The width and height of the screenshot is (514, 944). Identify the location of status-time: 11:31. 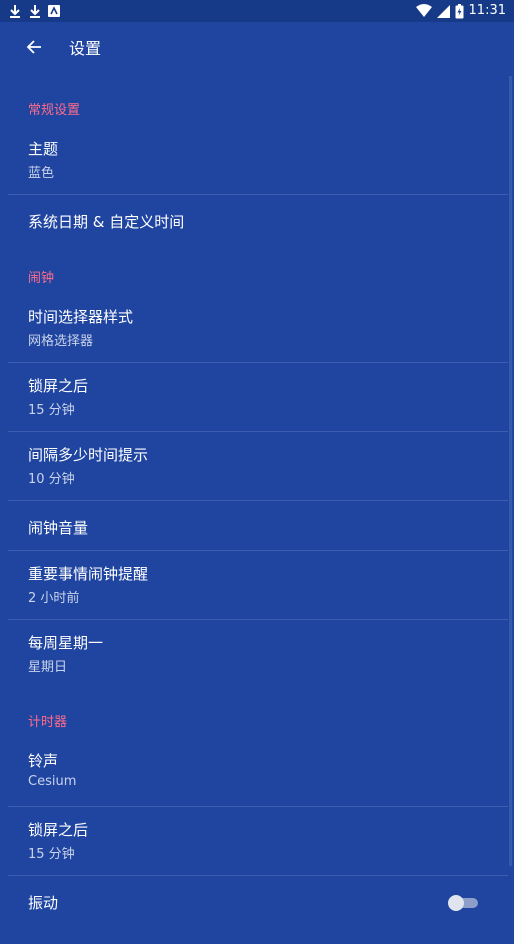
(487, 10).